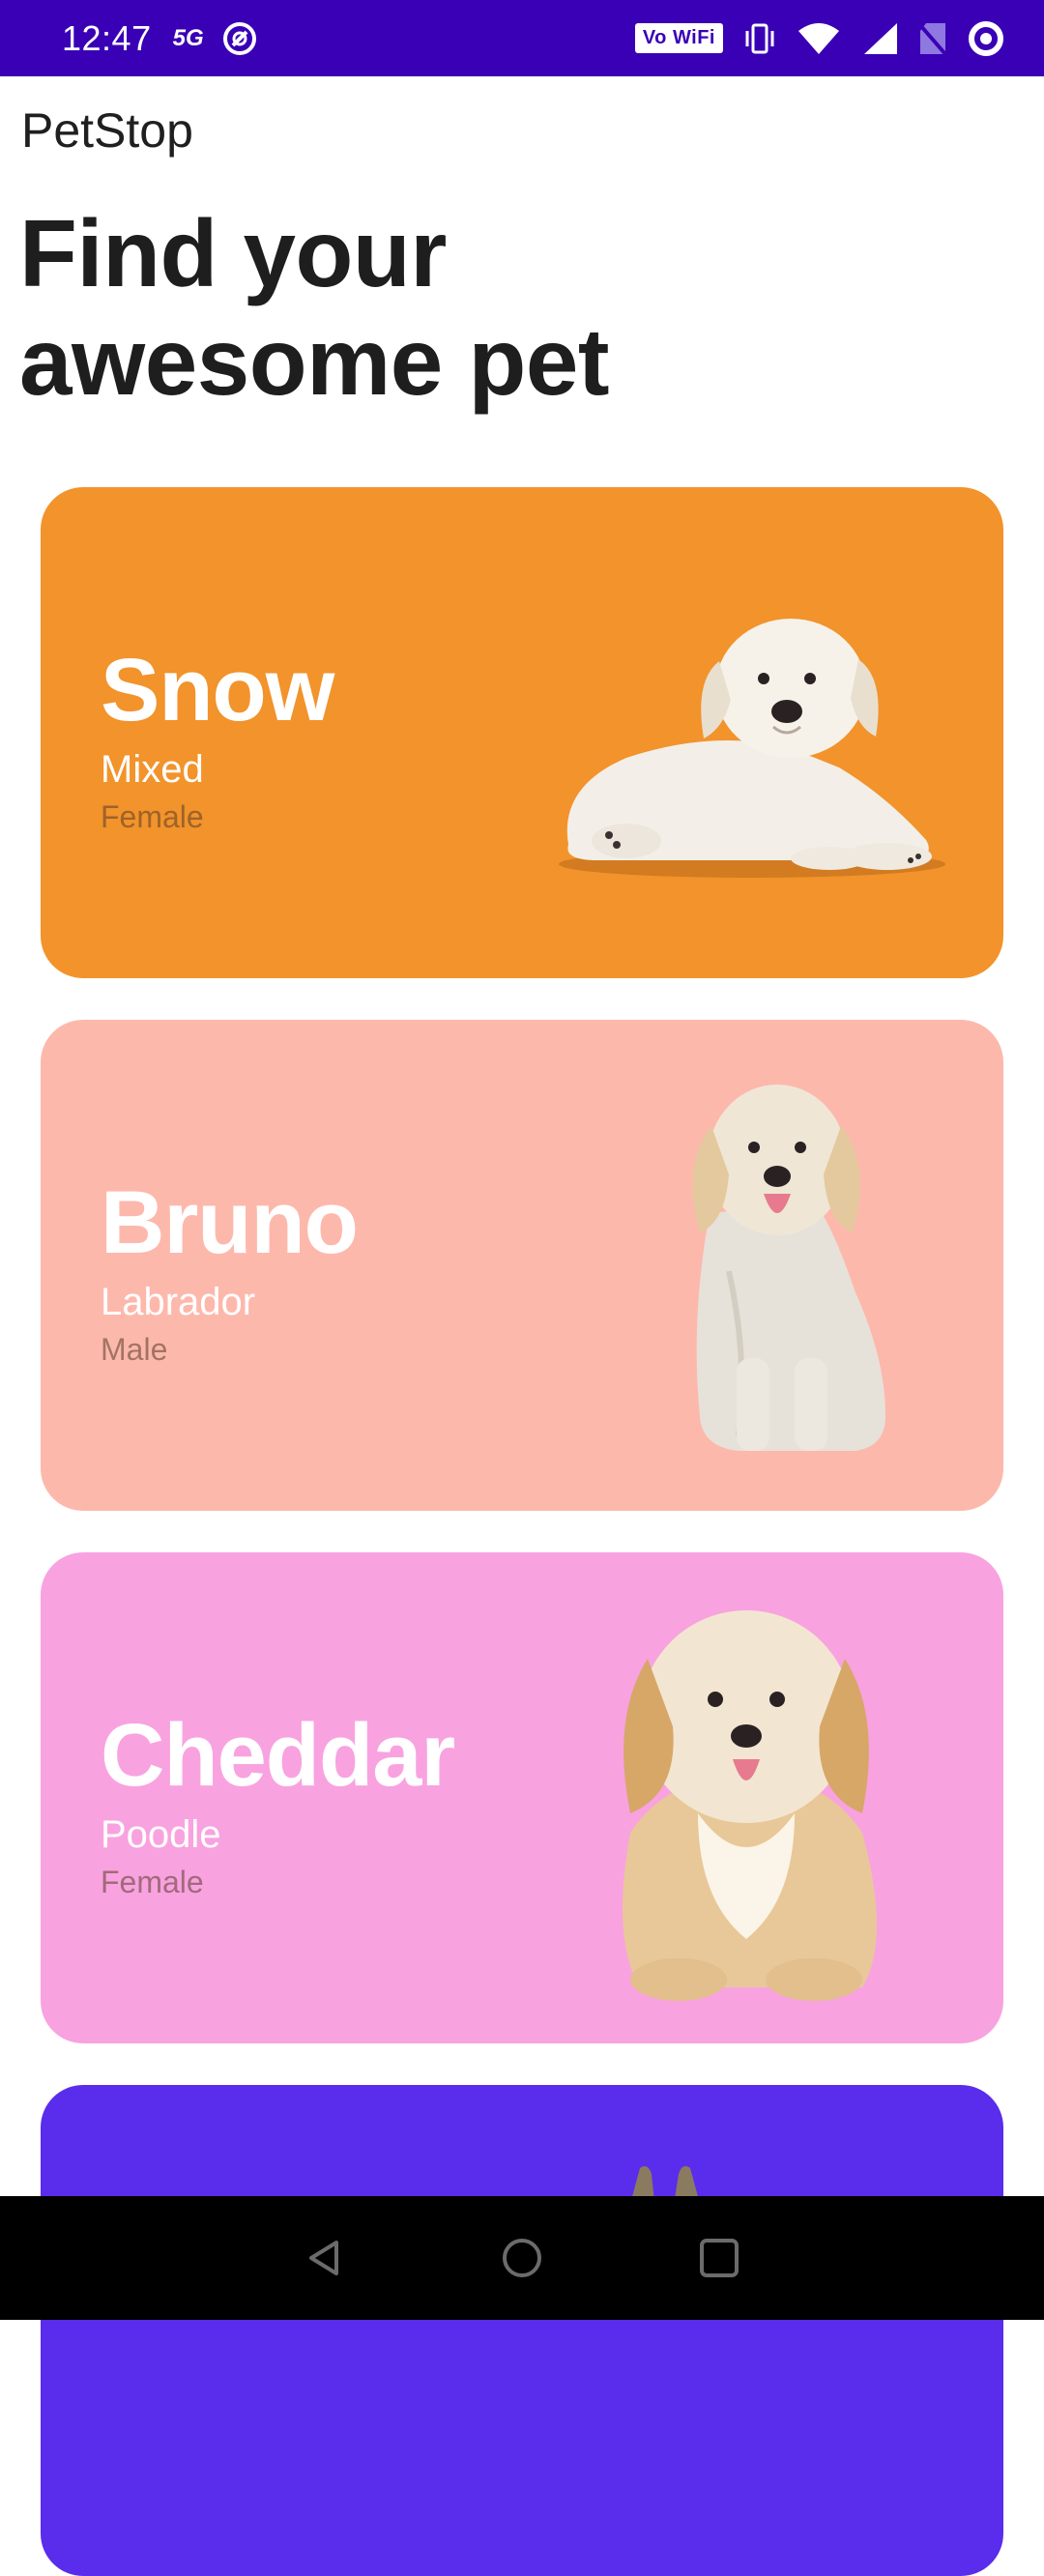 Image resolution: width=1044 pixels, height=2576 pixels. I want to click on page-heading-line2: awesome pet, so click(314, 361).